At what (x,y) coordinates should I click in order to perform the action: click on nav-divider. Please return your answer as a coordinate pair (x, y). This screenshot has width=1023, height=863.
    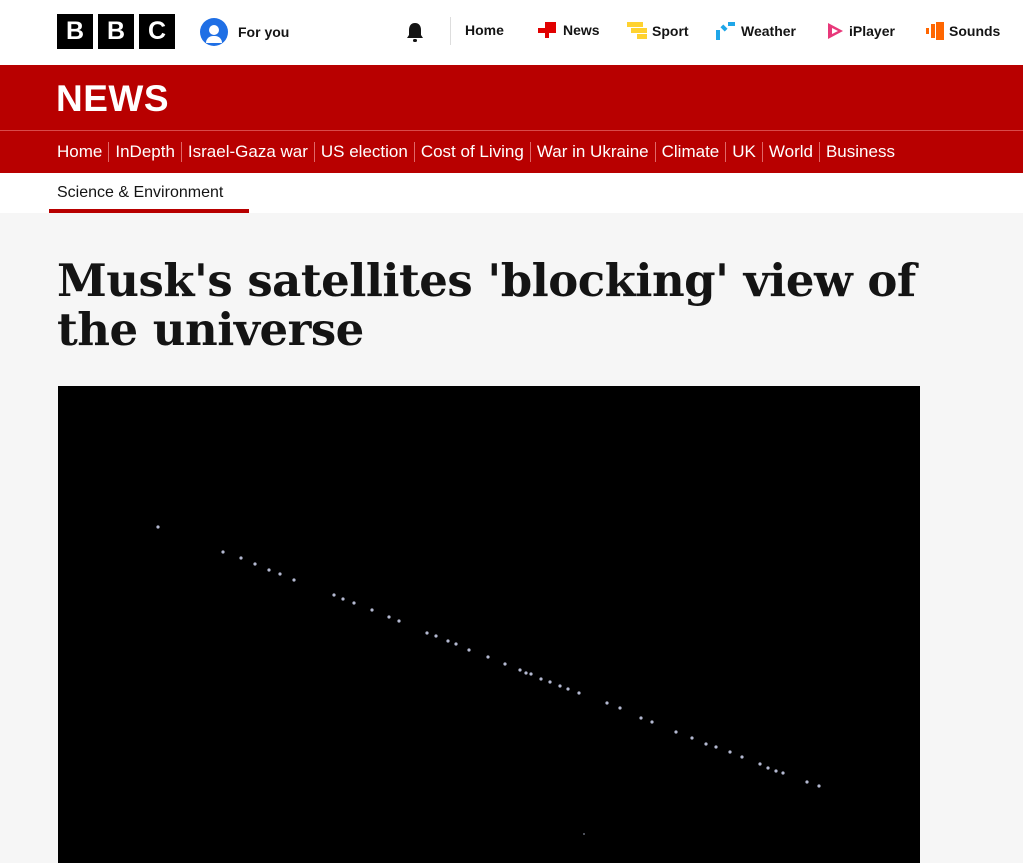
    Looking at the image, I should click on (450, 31).